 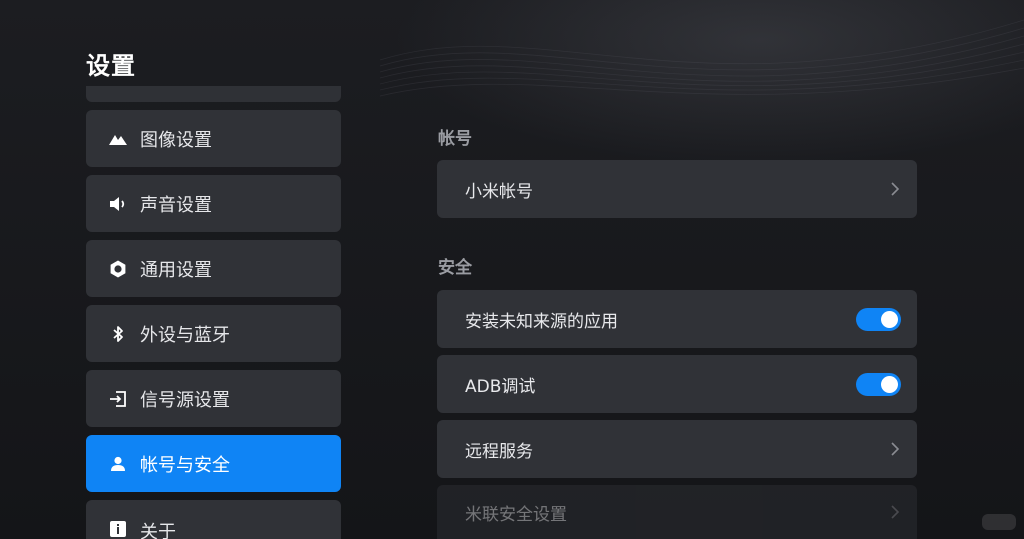 I want to click on watermark-logo, so click(x=999, y=522).